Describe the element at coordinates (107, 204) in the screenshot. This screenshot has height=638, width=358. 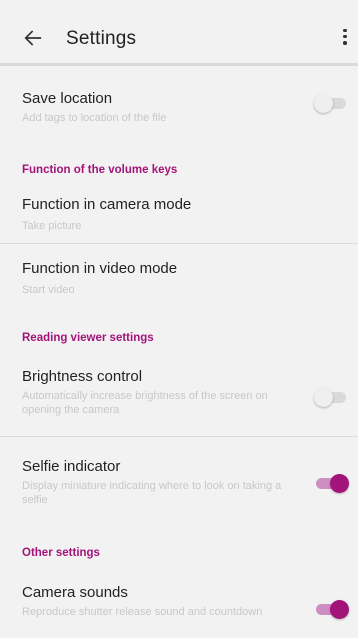
I see `setting-title: Function in camera mode` at that location.